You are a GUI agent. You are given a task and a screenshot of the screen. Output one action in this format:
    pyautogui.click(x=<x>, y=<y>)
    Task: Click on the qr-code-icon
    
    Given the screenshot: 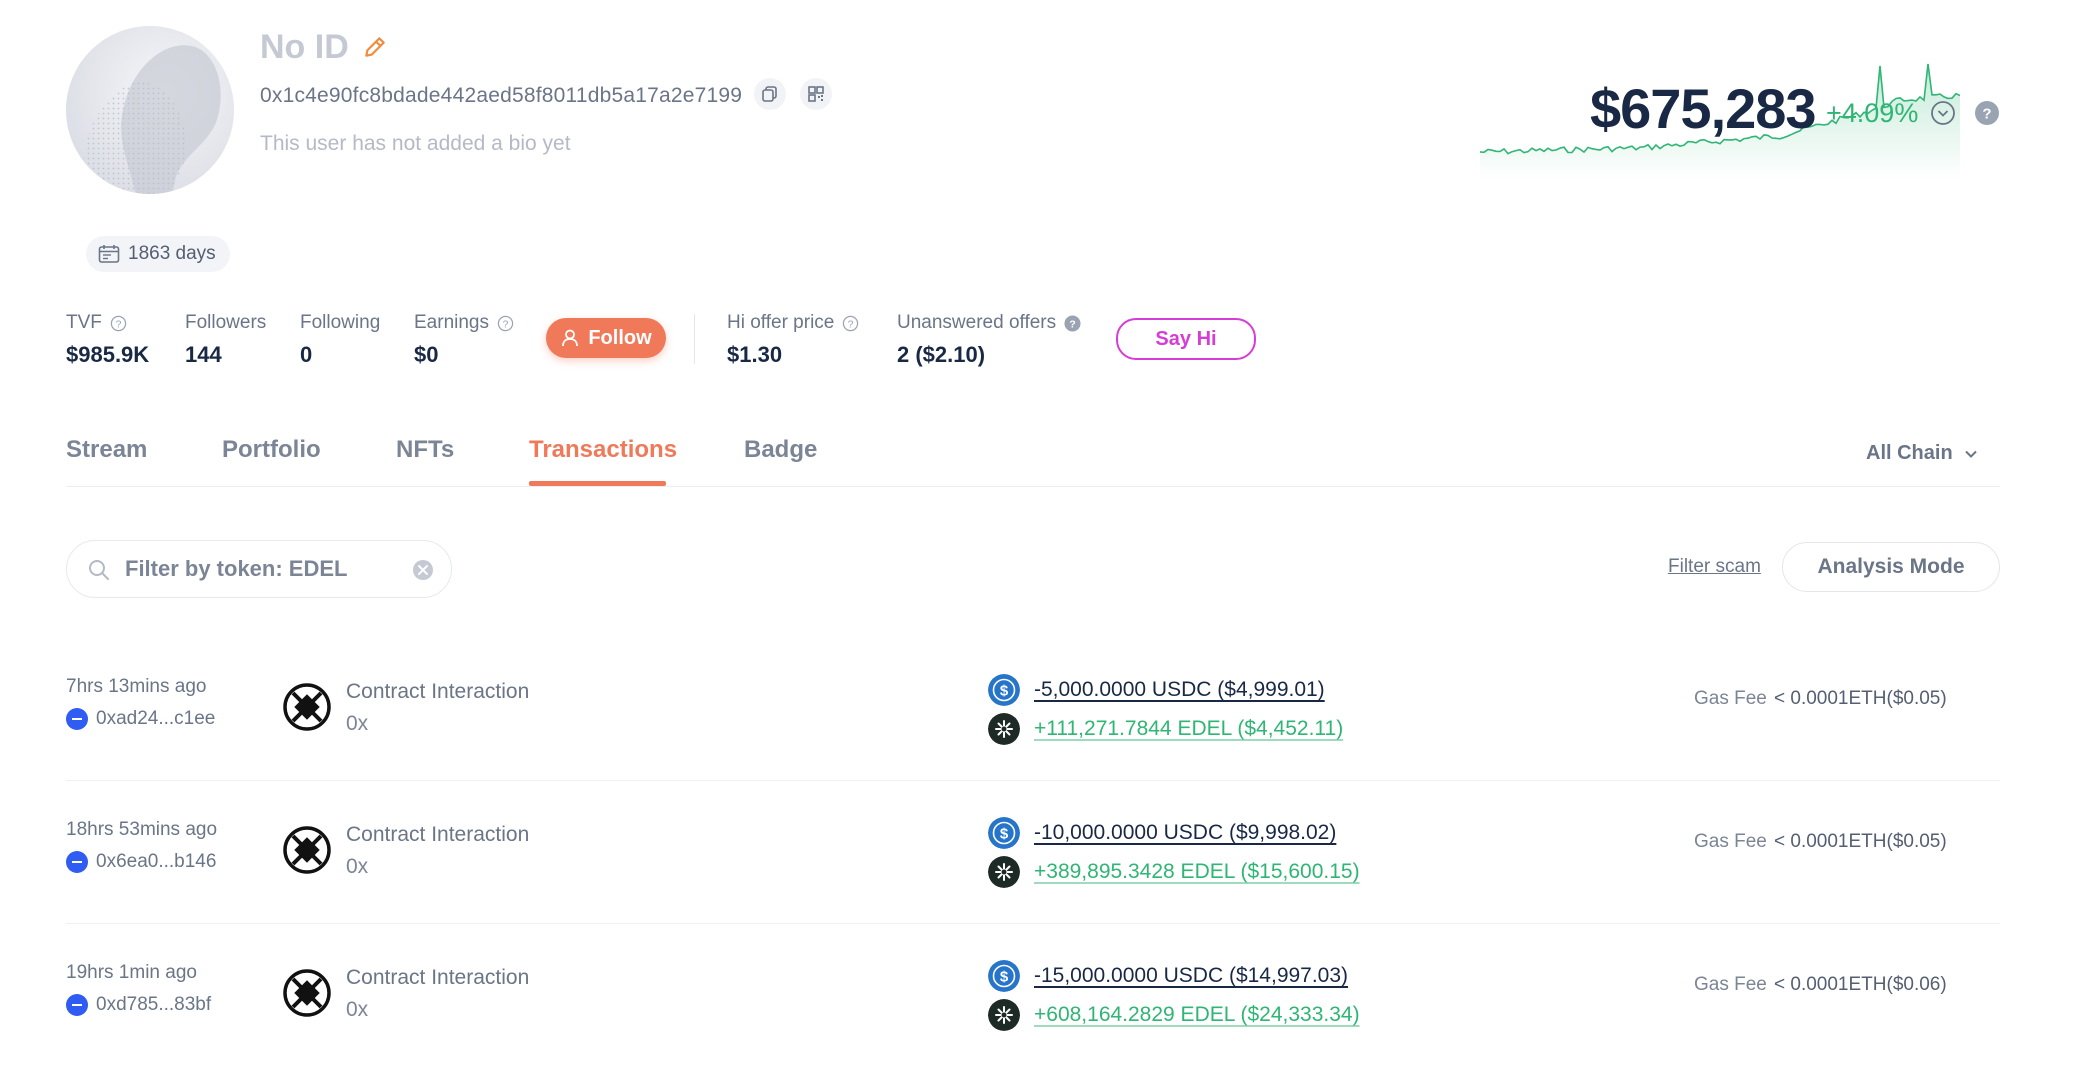 What is the action you would take?
    pyautogui.click(x=816, y=94)
    